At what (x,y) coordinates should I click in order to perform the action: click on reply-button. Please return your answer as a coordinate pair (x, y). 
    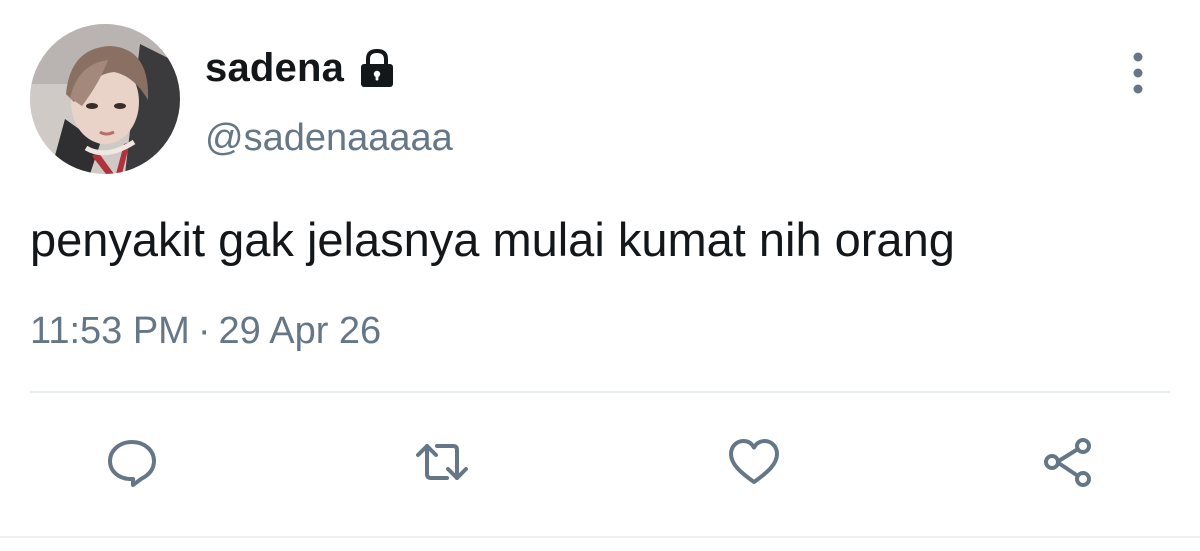
    Looking at the image, I should click on (132, 462).